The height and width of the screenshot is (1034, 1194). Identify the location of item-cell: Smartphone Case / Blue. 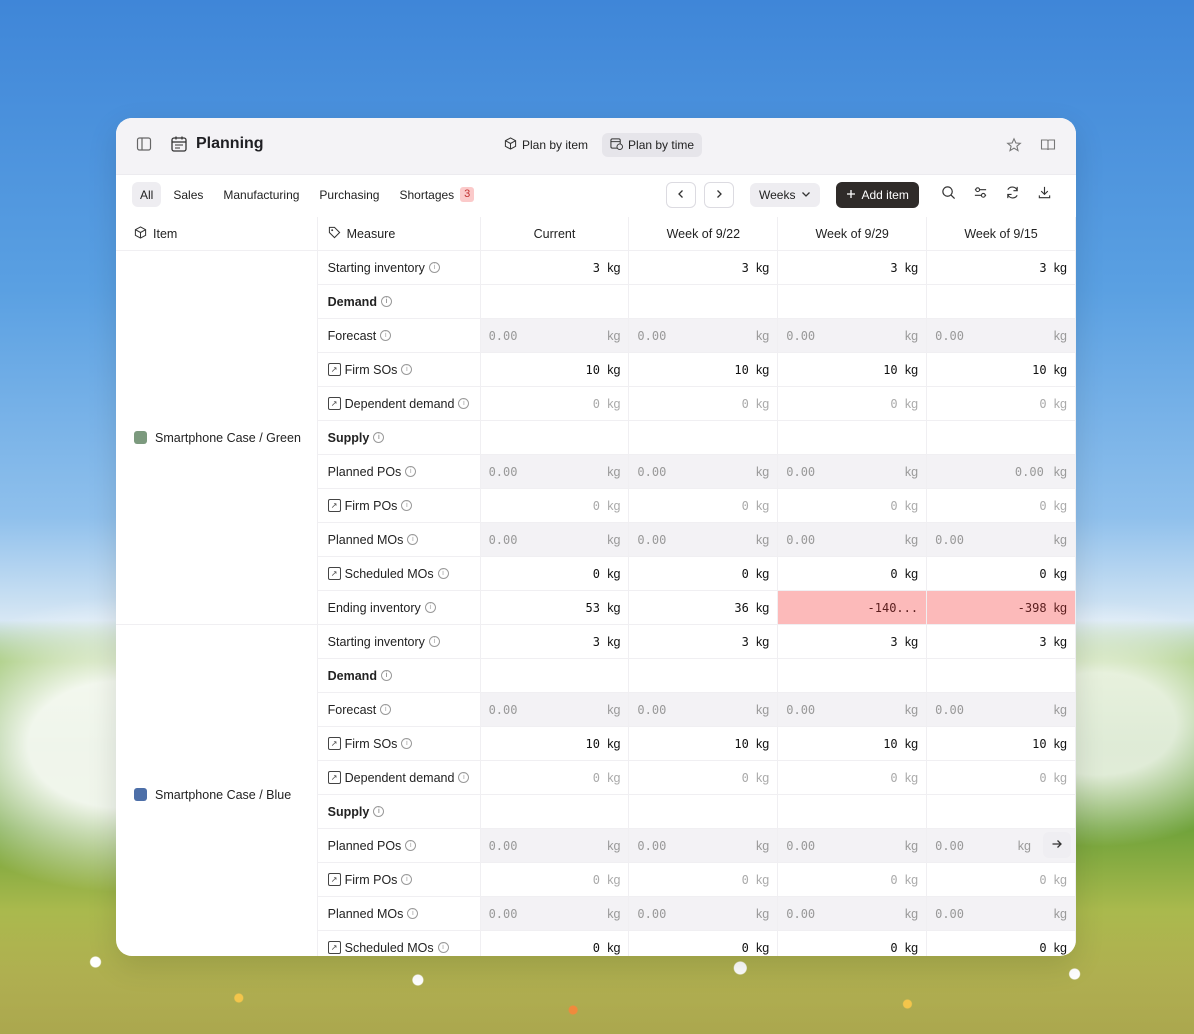
(217, 790).